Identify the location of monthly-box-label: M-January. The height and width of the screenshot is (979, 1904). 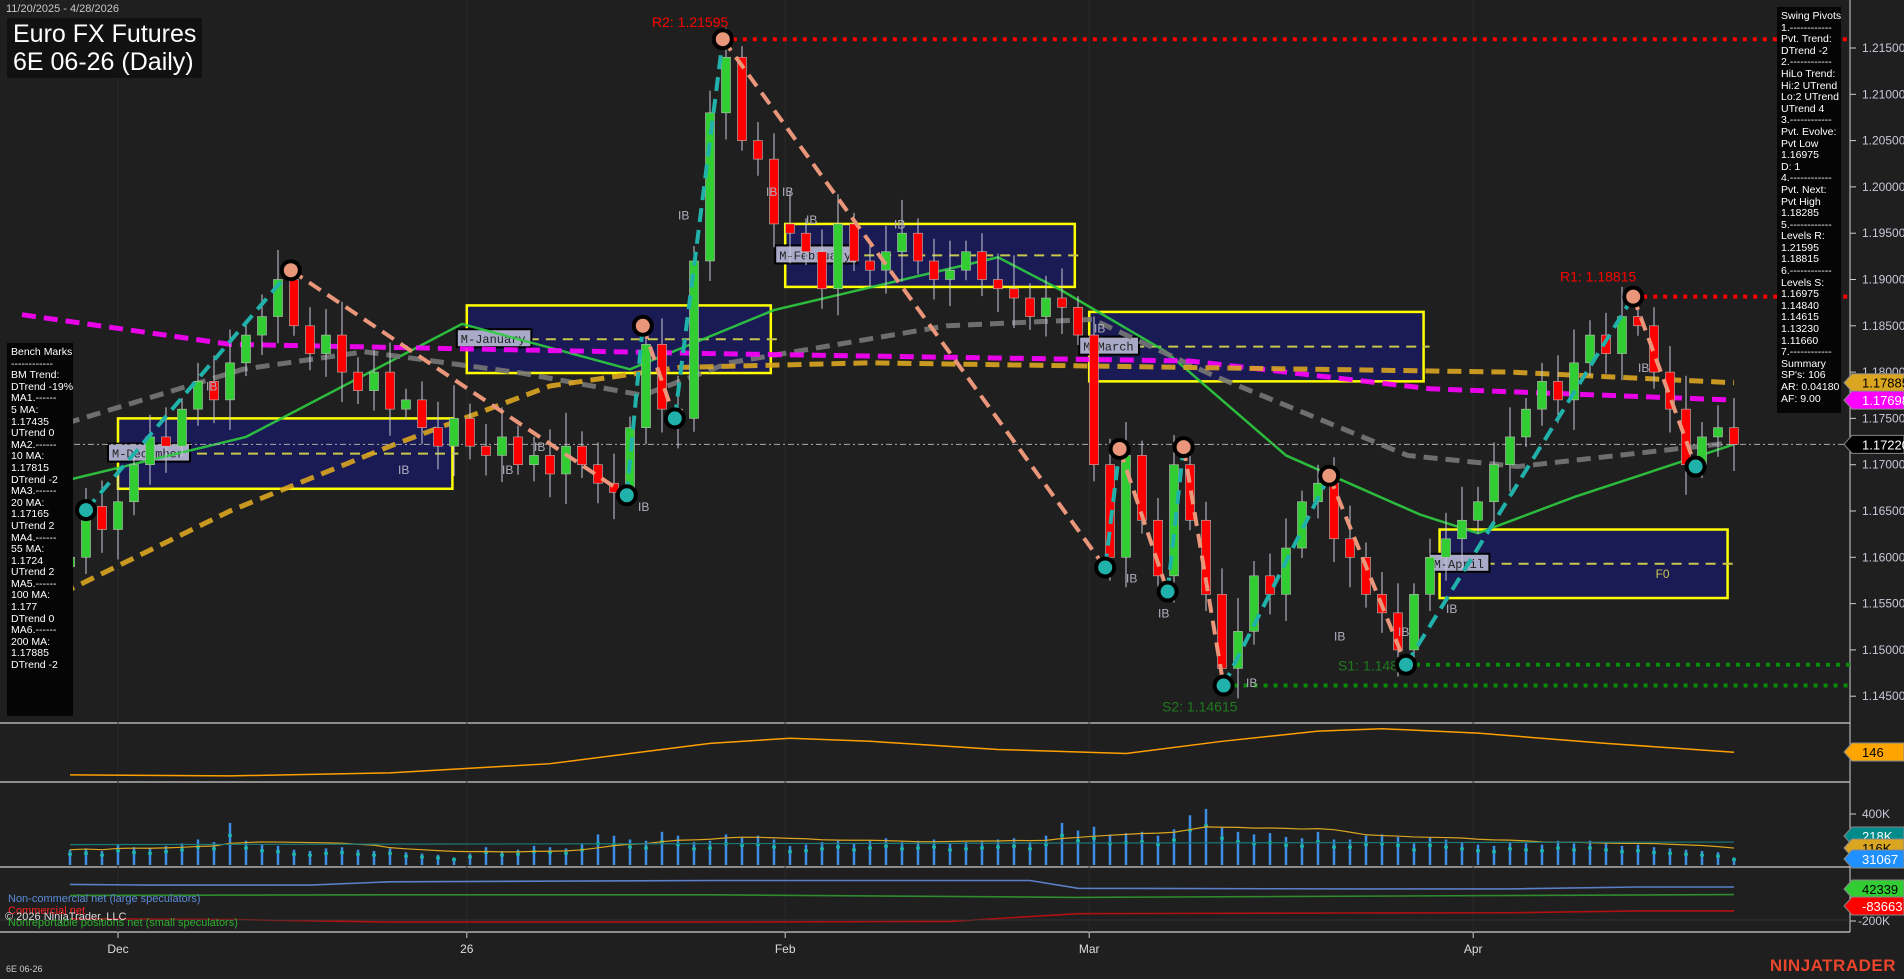
(493, 340).